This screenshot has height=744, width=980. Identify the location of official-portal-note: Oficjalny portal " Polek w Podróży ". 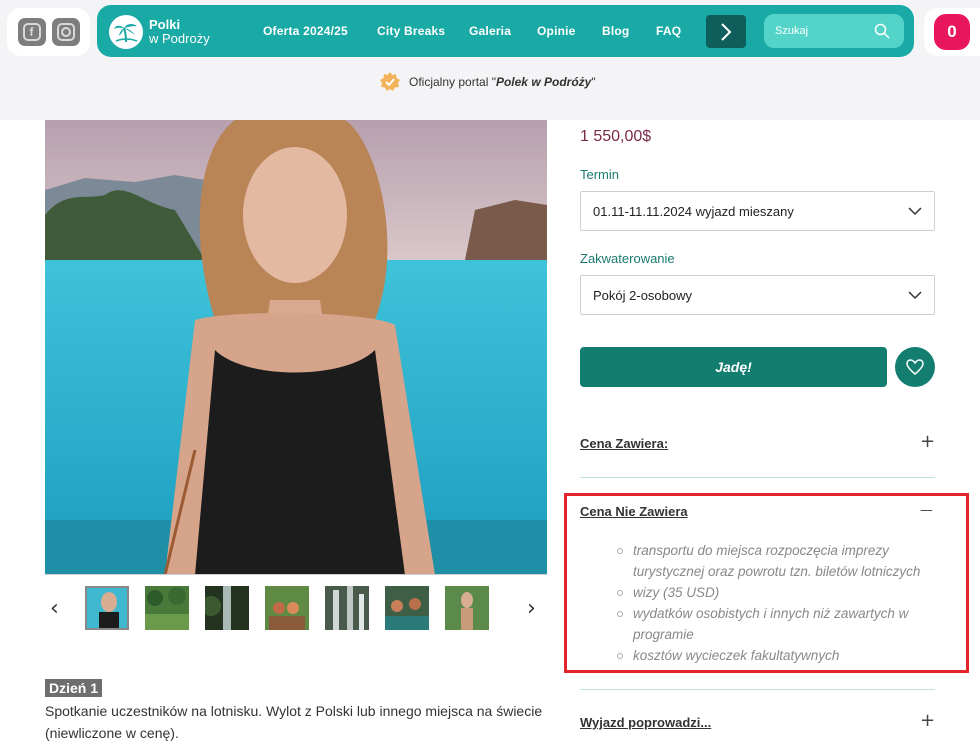
(488, 82).